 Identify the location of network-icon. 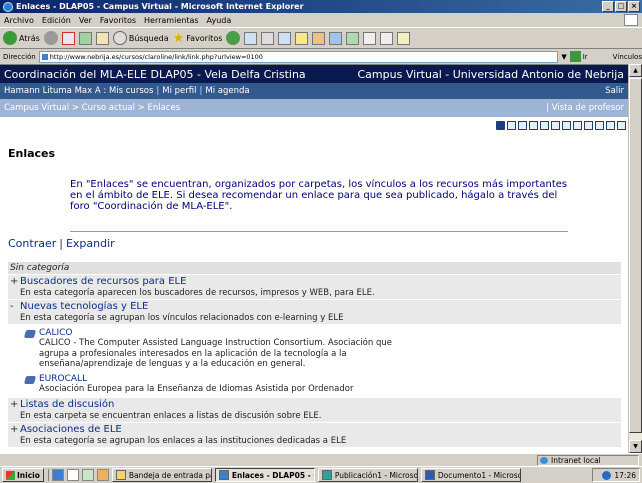
(607, 475).